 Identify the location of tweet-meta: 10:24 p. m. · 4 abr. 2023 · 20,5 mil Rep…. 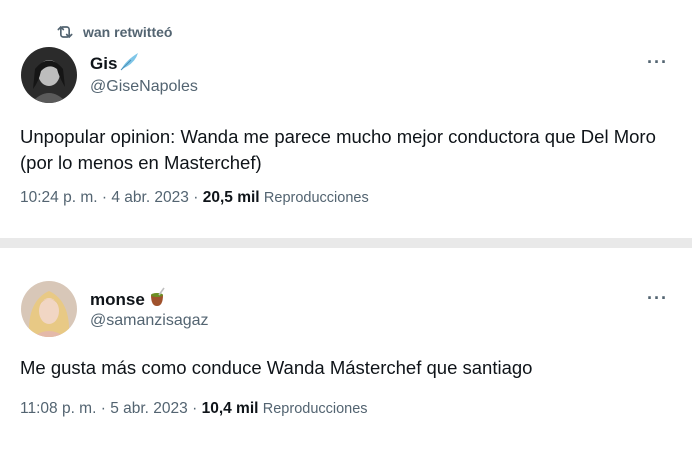
(194, 198).